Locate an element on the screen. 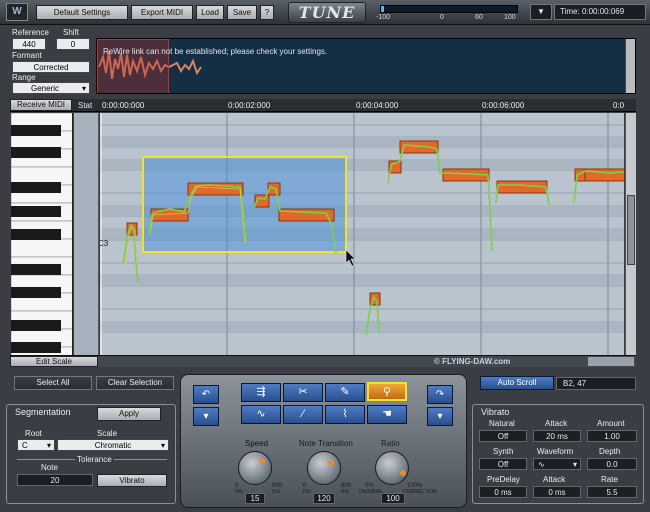 The height and width of the screenshot is (512, 650). help-button: ? is located at coordinates (267, 12).